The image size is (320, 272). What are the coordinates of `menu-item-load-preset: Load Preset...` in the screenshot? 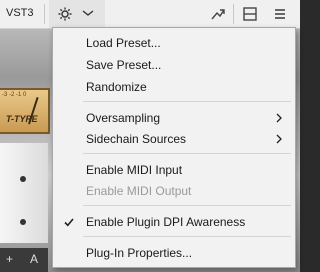 It's located at (174, 43).